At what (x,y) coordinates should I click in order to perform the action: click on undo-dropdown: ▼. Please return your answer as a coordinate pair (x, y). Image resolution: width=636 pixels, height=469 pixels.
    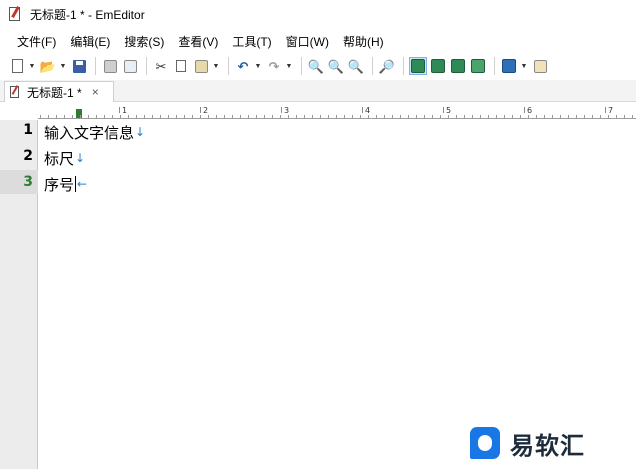
    Looking at the image, I should click on (258, 66).